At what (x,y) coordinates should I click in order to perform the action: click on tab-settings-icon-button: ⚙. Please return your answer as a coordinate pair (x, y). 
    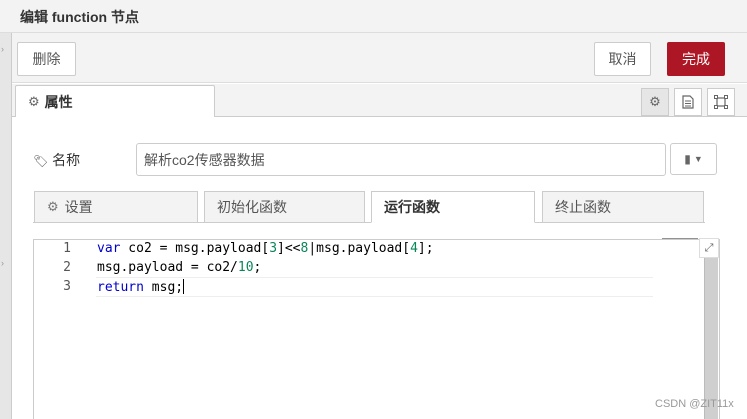
    Looking at the image, I should click on (655, 102).